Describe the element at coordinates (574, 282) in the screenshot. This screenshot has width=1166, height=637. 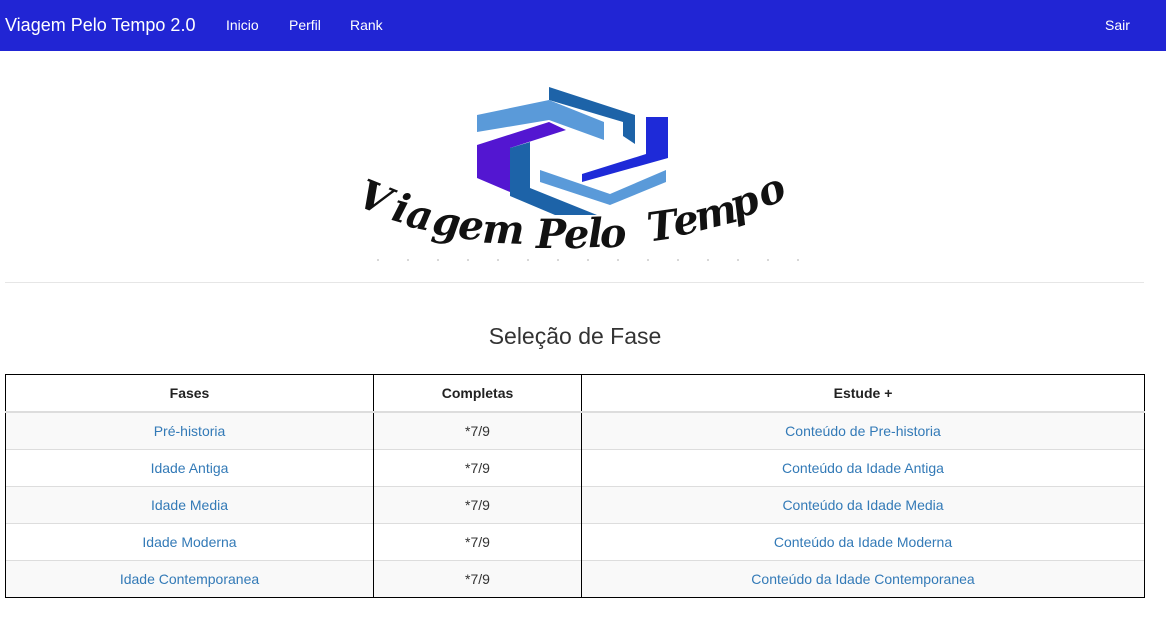
I see `logo-divider` at that location.